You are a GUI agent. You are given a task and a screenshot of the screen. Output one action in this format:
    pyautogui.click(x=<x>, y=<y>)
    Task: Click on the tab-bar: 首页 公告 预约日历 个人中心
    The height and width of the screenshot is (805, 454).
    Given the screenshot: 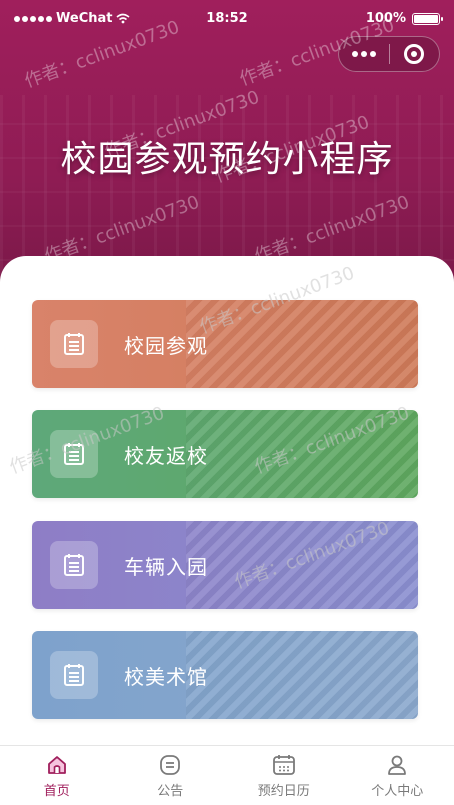 What is the action you would take?
    pyautogui.click(x=227, y=775)
    